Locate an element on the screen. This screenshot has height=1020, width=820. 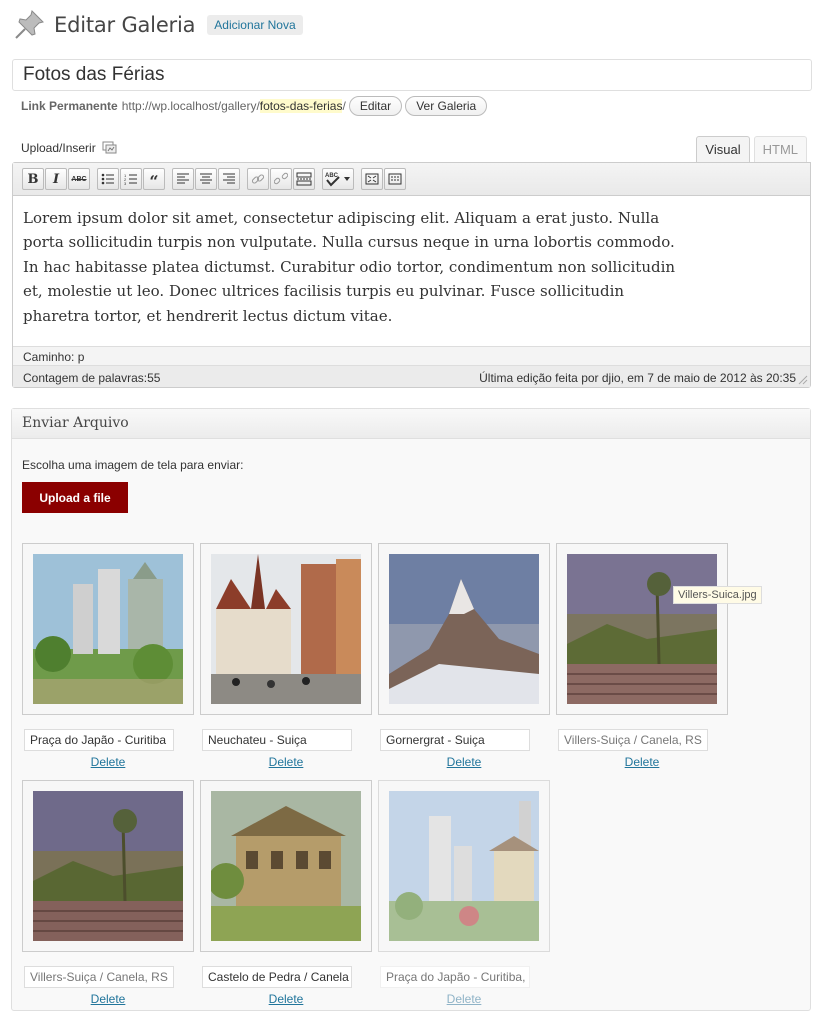
spellcheck-icon: ABC is located at coordinates (338, 179).